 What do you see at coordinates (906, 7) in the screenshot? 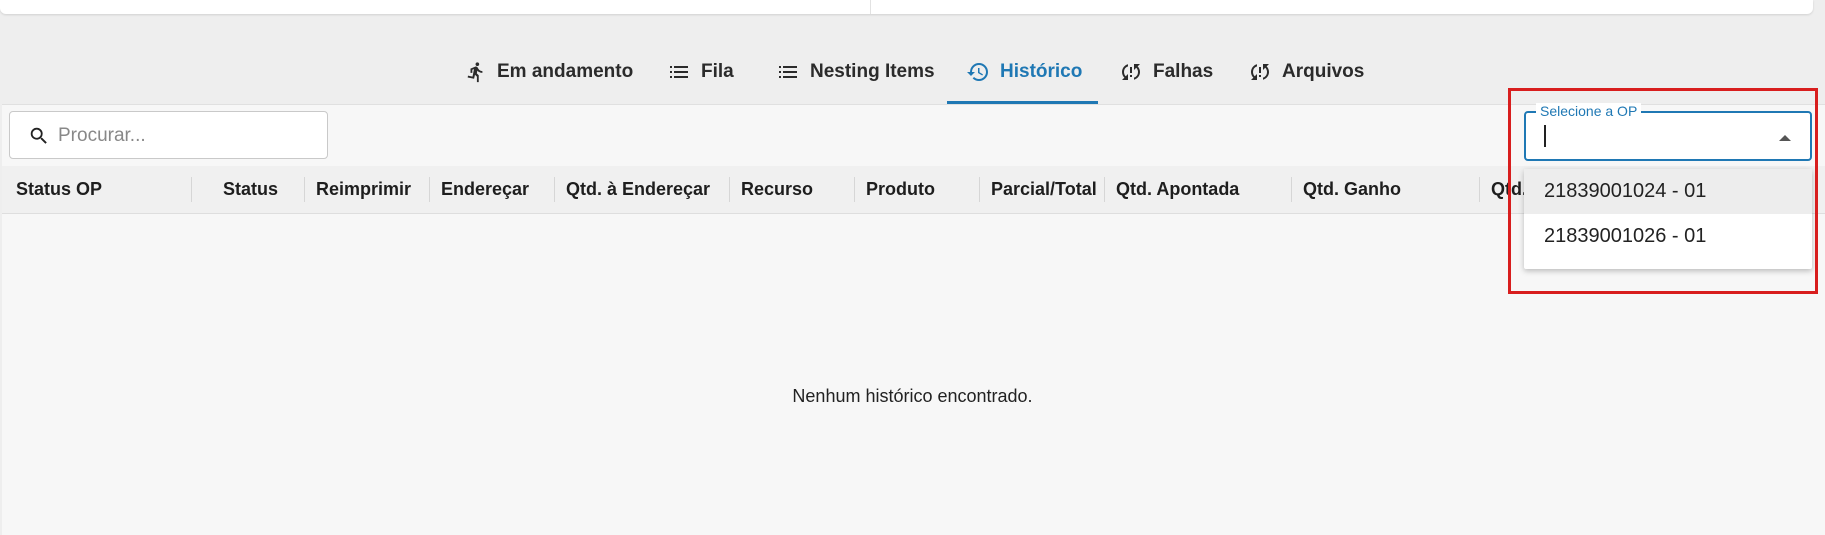
I see `top-card` at bounding box center [906, 7].